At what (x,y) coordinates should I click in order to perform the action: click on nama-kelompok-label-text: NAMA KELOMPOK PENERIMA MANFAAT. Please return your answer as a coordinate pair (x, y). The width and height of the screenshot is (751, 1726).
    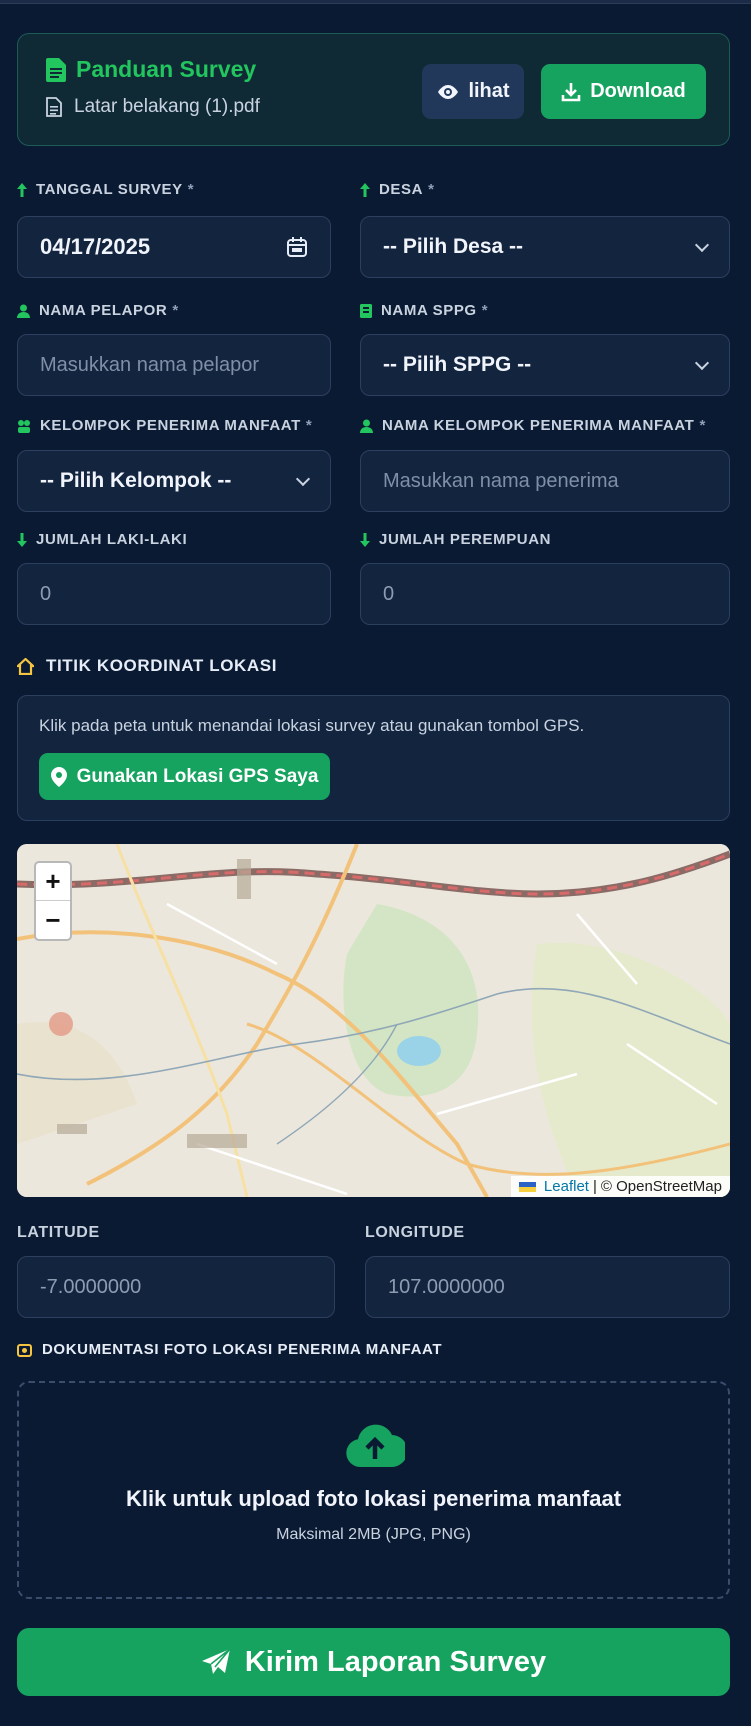
    Looking at the image, I should click on (538, 425).